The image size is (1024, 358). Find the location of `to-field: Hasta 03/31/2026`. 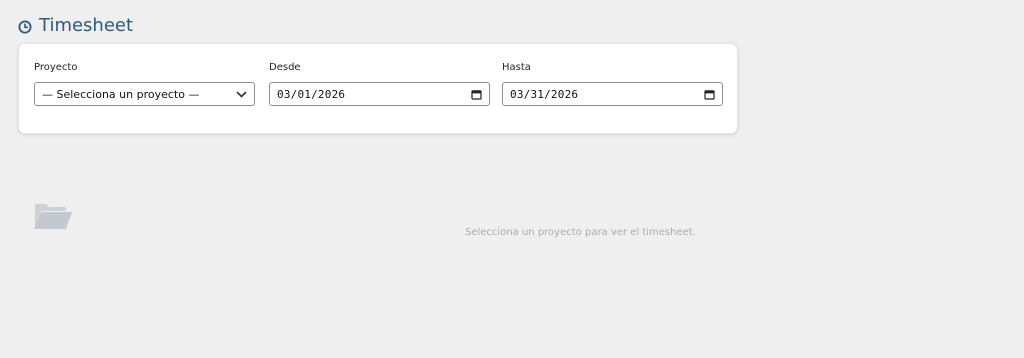

to-field: Hasta 03/31/2026 is located at coordinates (612, 83).